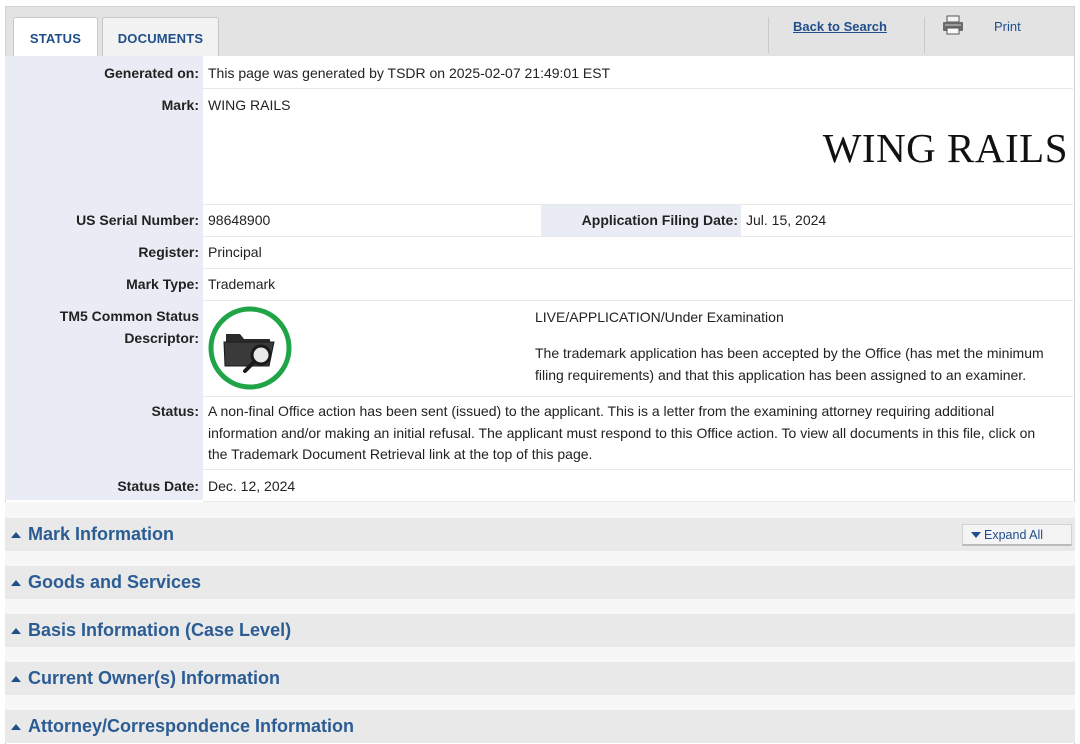 Image resolution: width=1080 pixels, height=744 pixels. What do you see at coordinates (162, 284) in the screenshot?
I see `mark-type-label: Mark Type:` at bounding box center [162, 284].